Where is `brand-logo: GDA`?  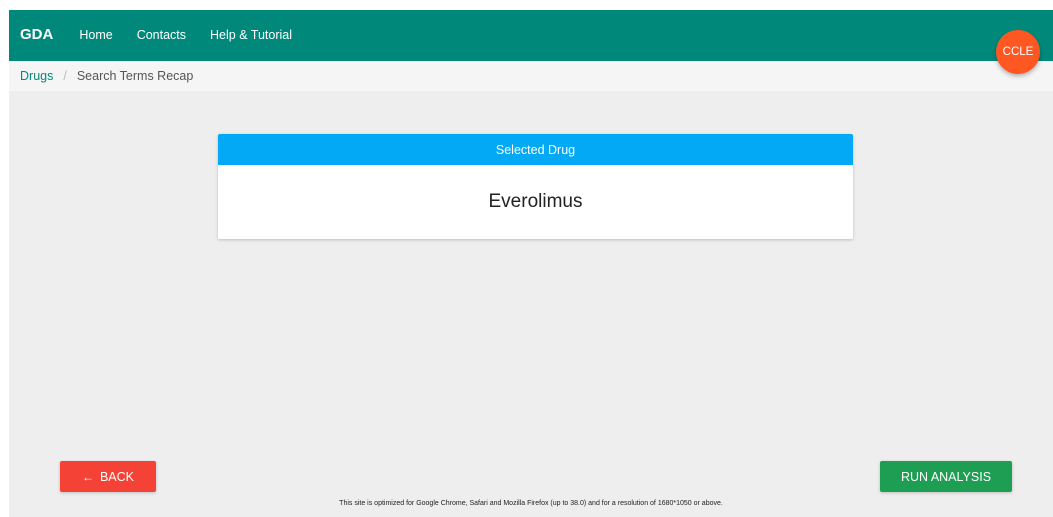 brand-logo: GDA is located at coordinates (36, 34).